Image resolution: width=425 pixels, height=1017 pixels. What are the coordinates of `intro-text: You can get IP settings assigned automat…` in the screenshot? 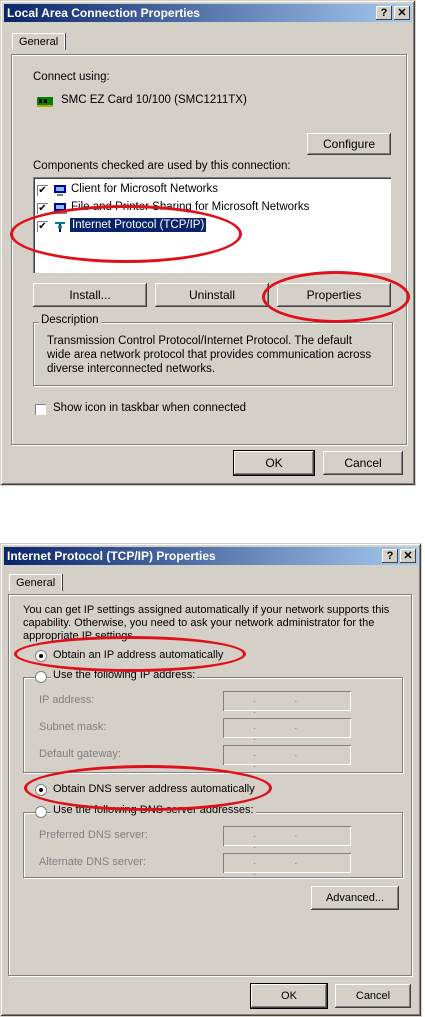 It's located at (206, 623).